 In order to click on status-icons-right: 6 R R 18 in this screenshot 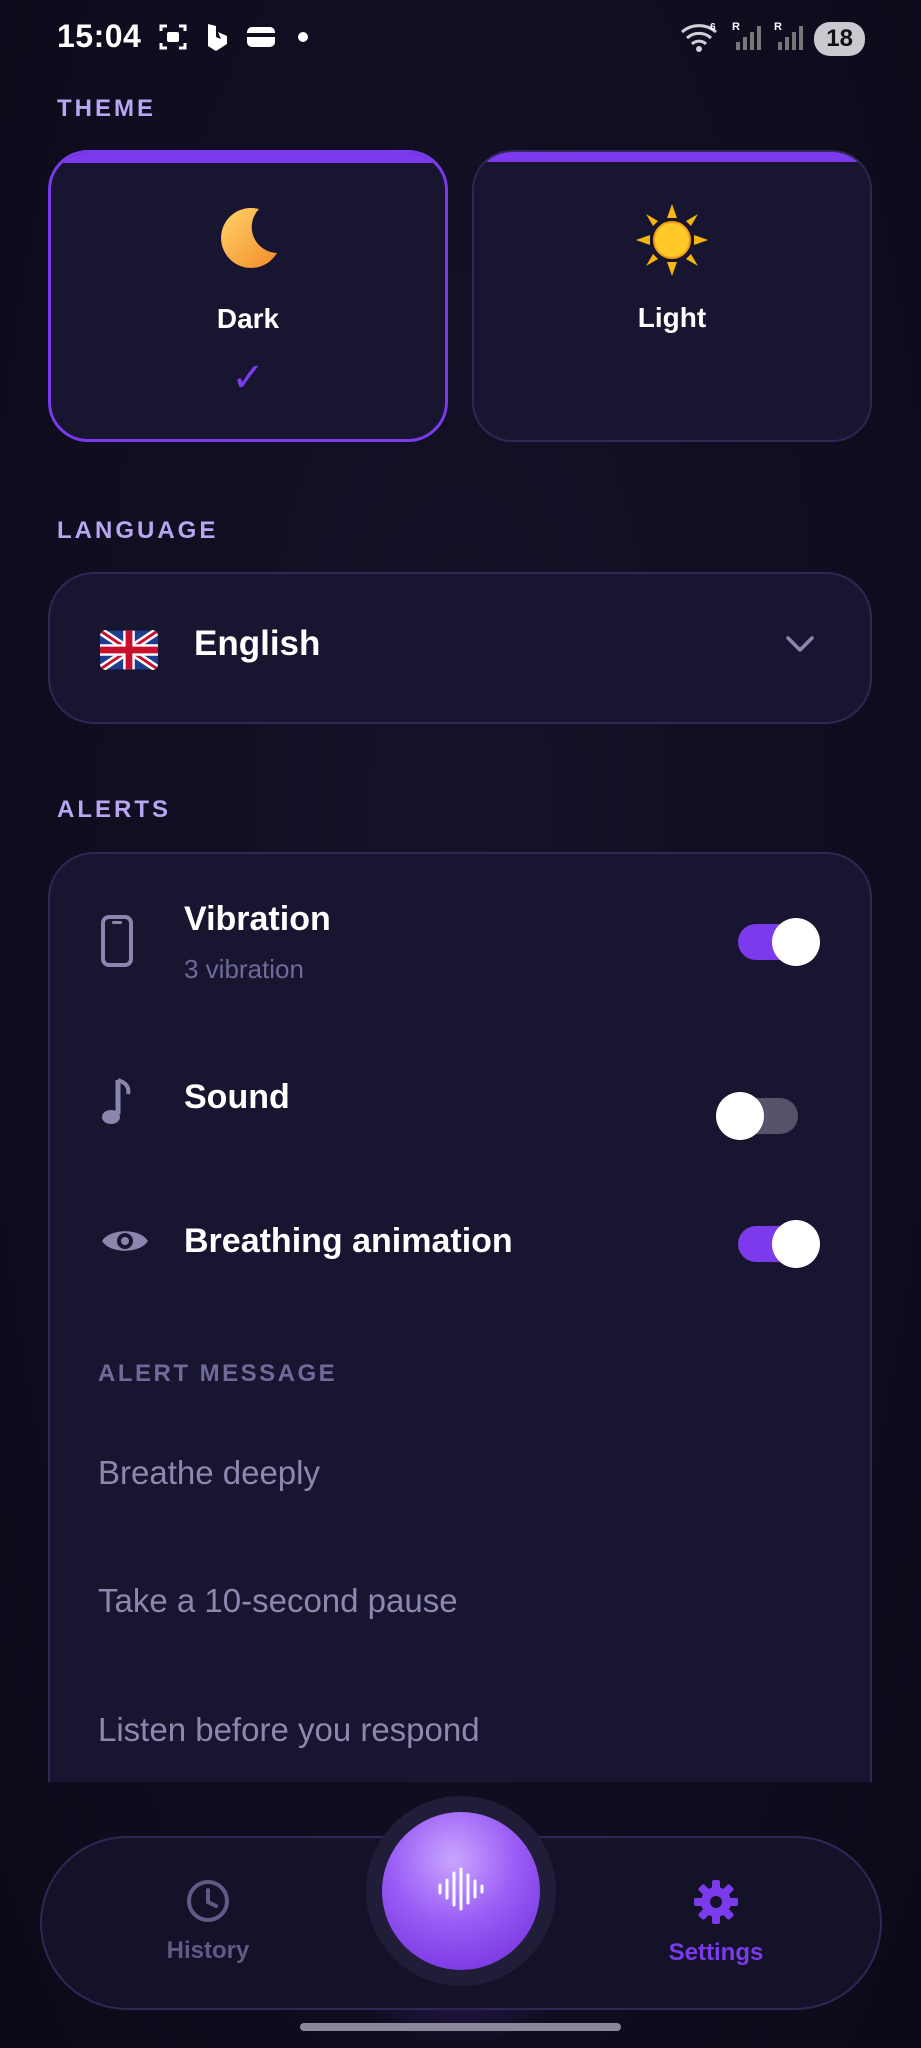, I will do `click(772, 38)`.